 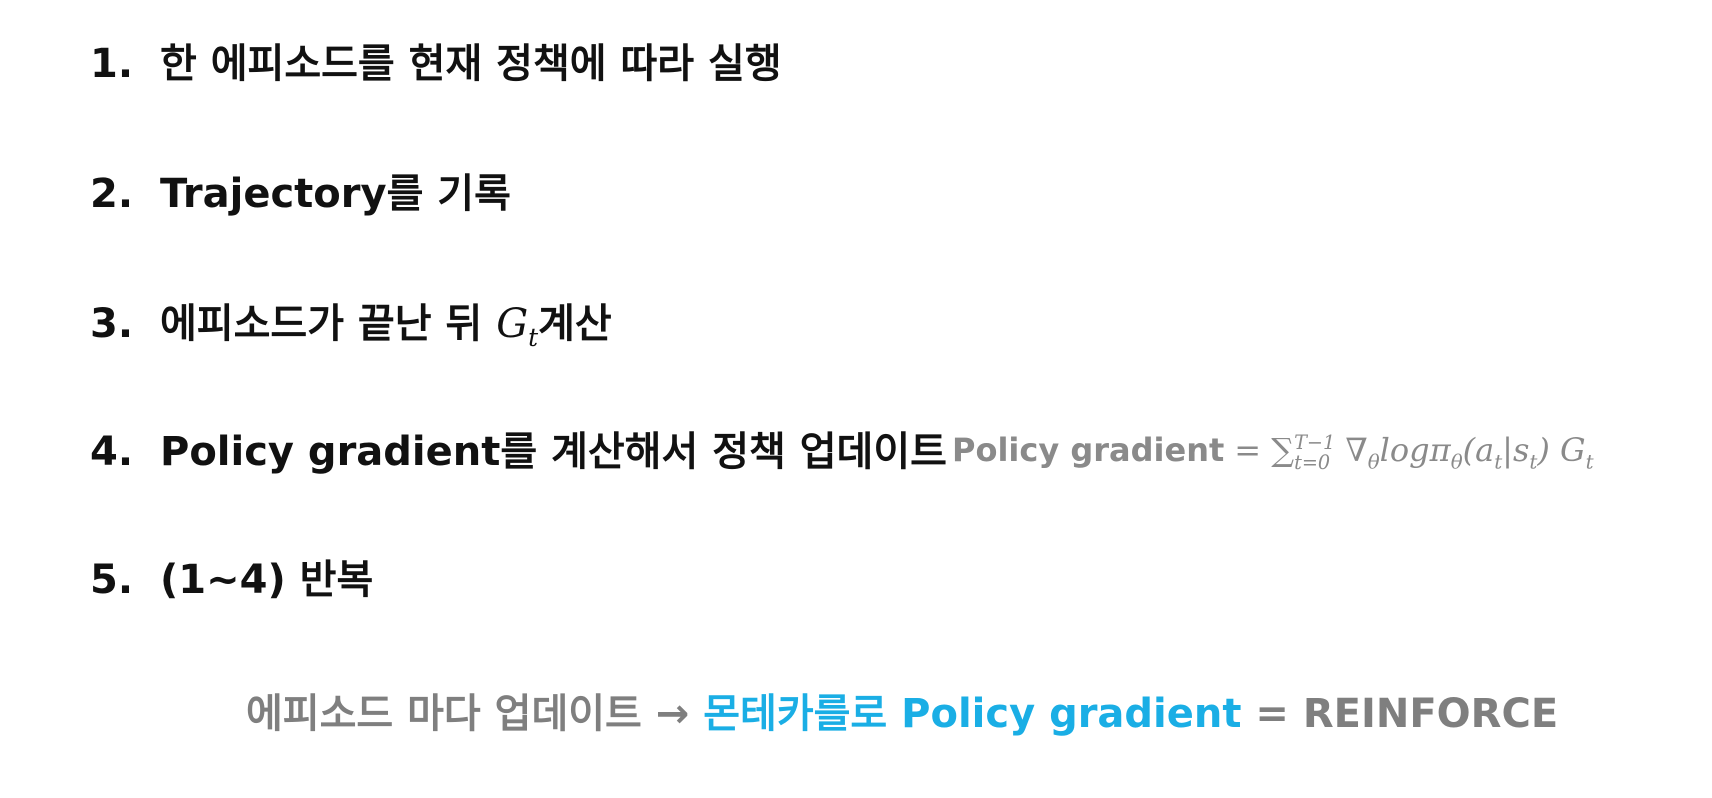 I want to click on step-number: 3., so click(x=112, y=324).